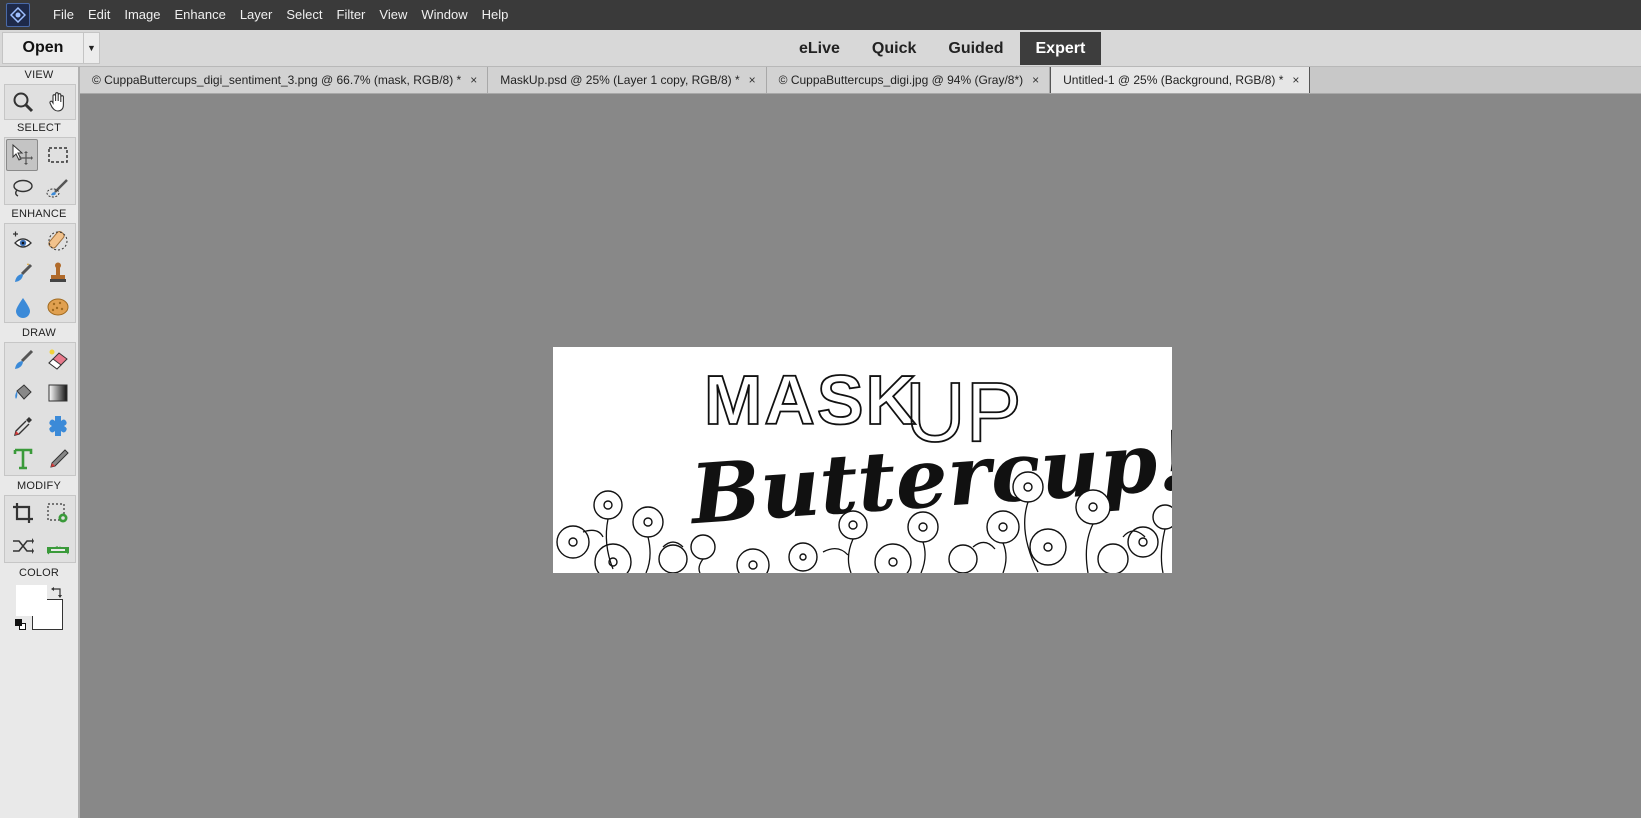 The height and width of the screenshot is (818, 1641). Describe the element at coordinates (444, 15) in the screenshot. I see `menu-window: Window` at that location.